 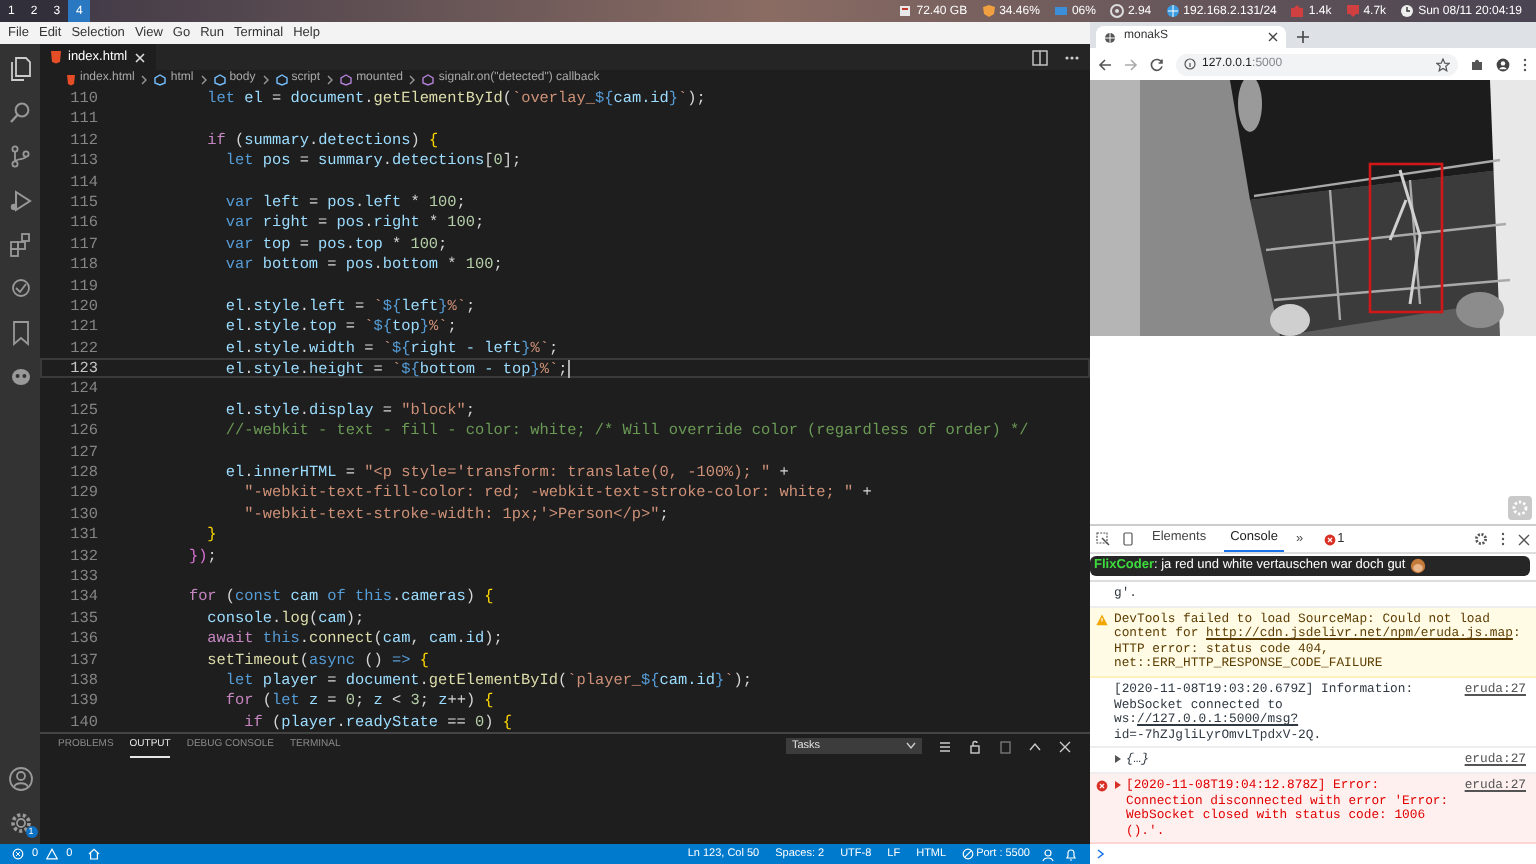 I want to click on chevron-up-icon, so click(x=1035, y=746).